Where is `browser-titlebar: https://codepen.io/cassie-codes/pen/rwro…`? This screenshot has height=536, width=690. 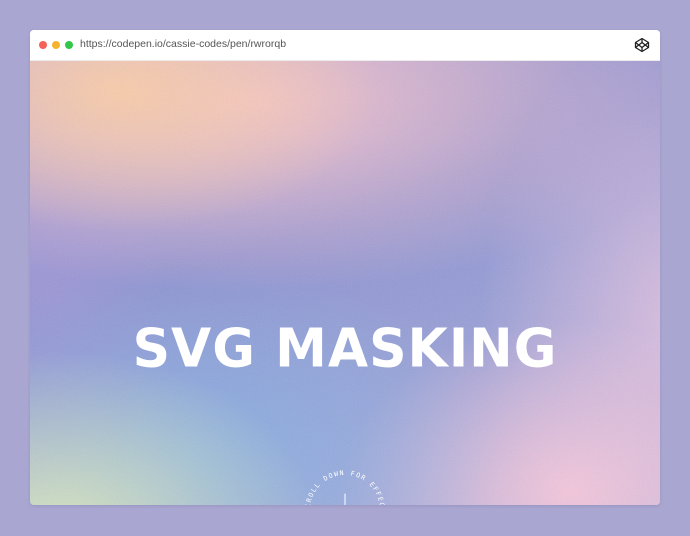 browser-titlebar: https://codepen.io/cassie-codes/pen/rwro… is located at coordinates (345, 45).